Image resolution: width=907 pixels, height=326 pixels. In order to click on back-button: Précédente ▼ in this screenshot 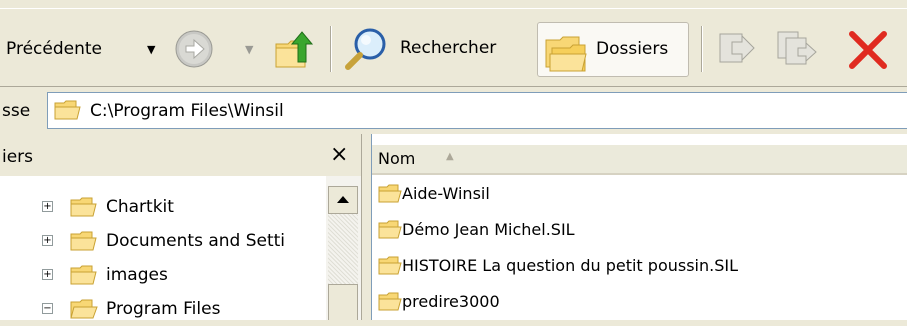, I will do `click(82, 50)`.